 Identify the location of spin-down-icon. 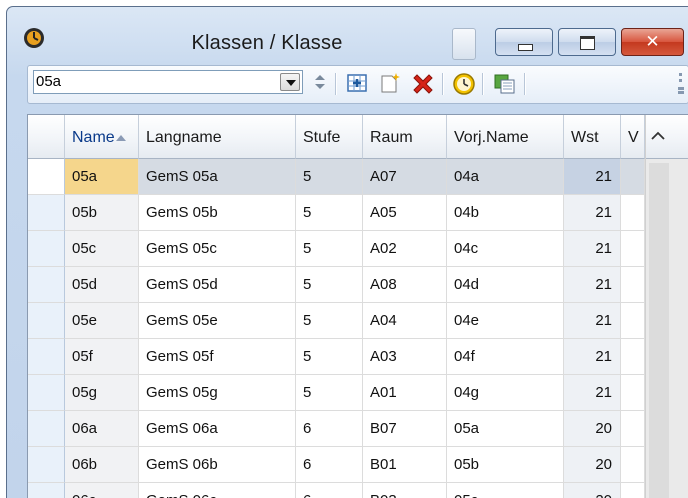
(320, 86).